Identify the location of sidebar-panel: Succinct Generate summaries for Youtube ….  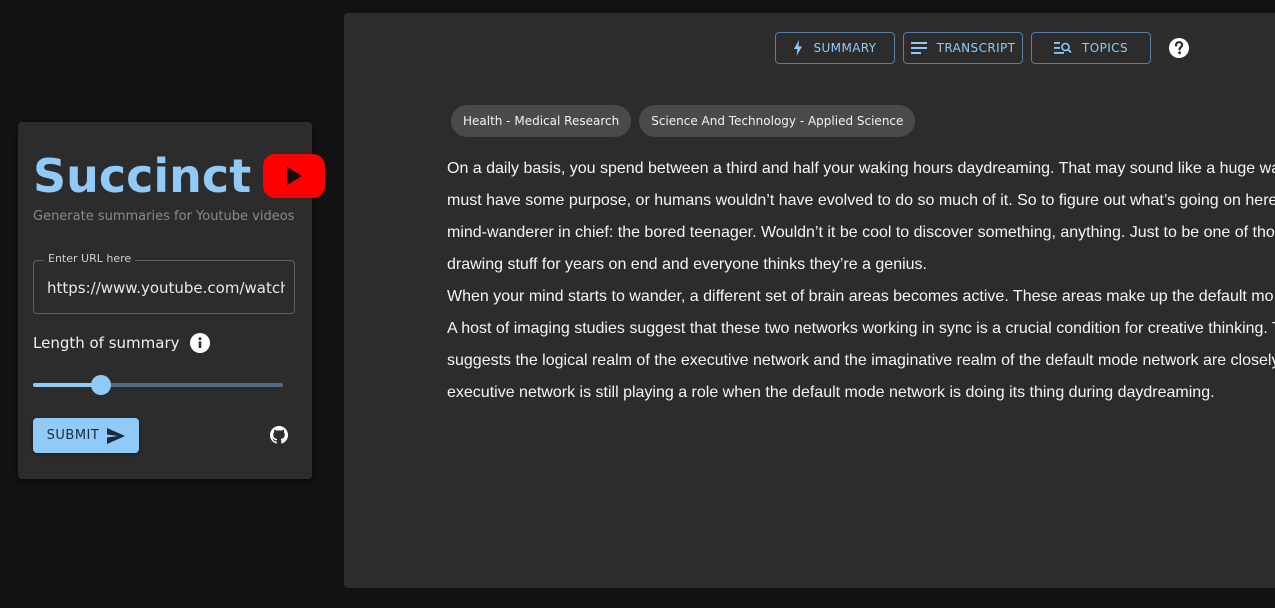
(172, 300).